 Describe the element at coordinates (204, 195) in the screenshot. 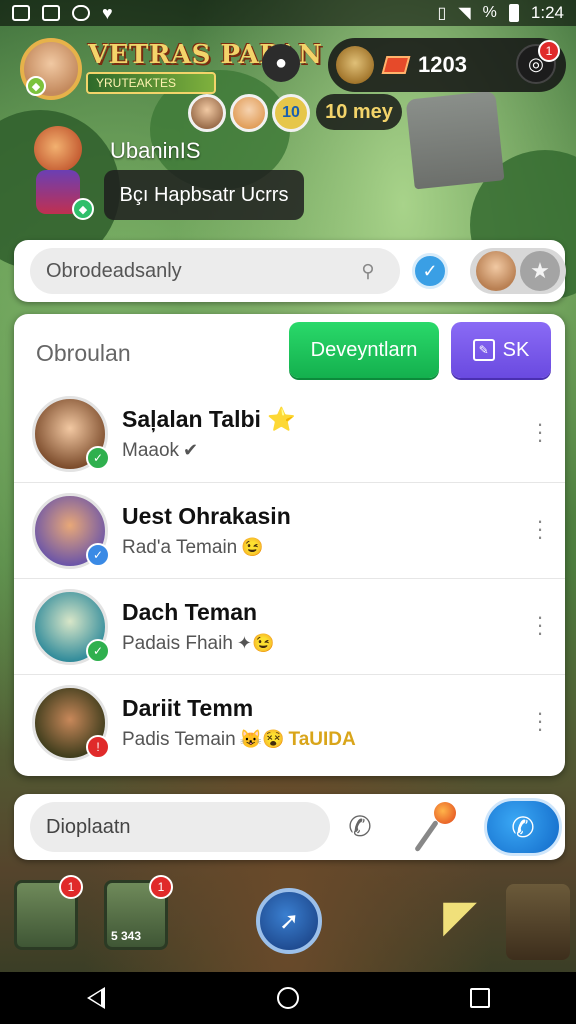

I see `speech-bubble: Bçı Hapbsatr Ucrrs` at that location.